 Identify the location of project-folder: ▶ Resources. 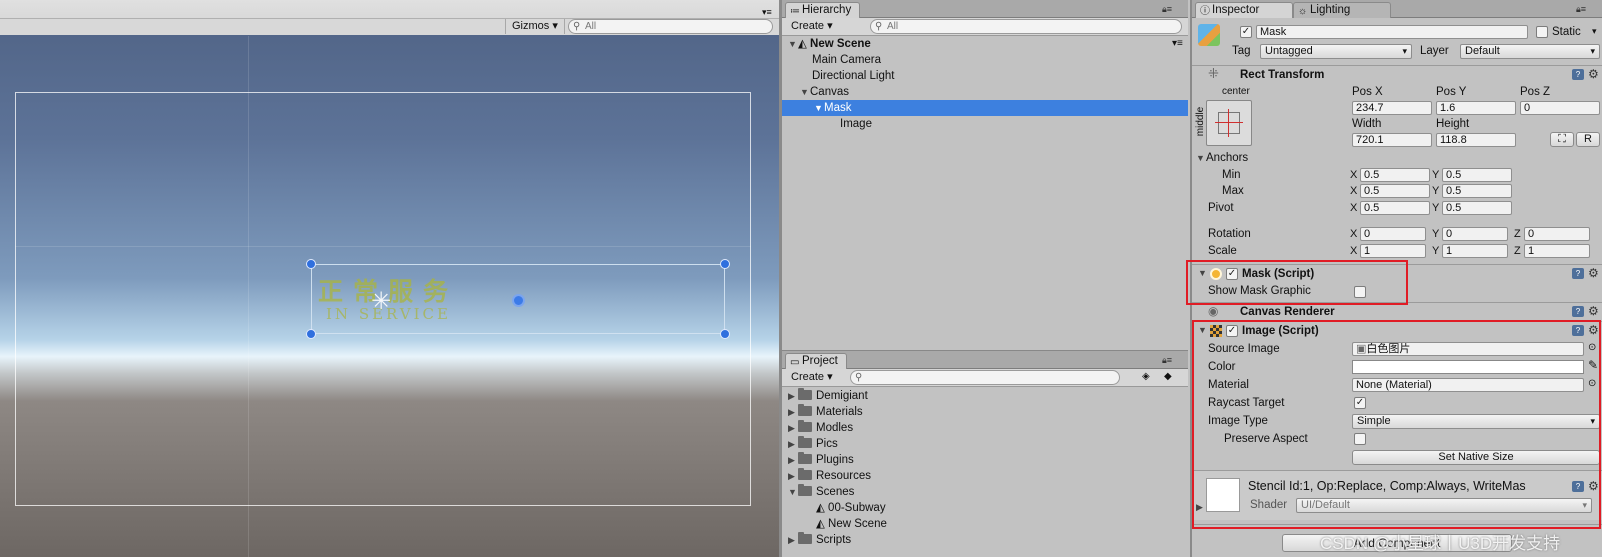
(829, 476).